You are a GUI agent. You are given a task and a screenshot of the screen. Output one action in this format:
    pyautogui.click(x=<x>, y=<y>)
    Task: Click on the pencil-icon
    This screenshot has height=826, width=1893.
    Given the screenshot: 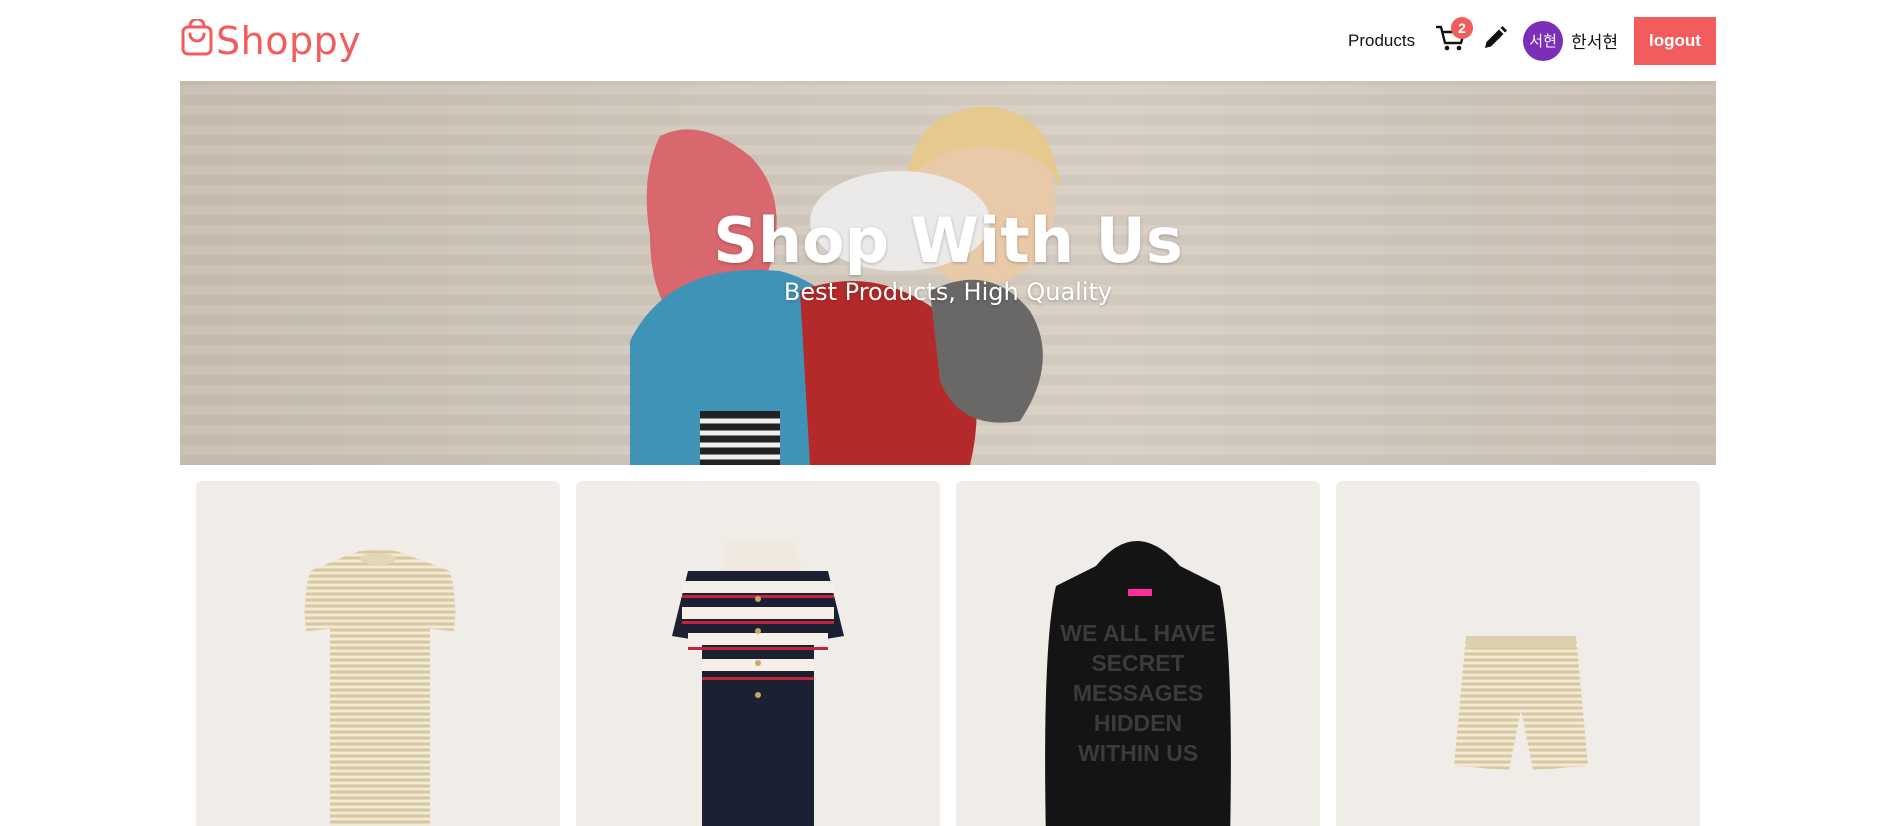 What is the action you would take?
    pyautogui.click(x=1495, y=40)
    